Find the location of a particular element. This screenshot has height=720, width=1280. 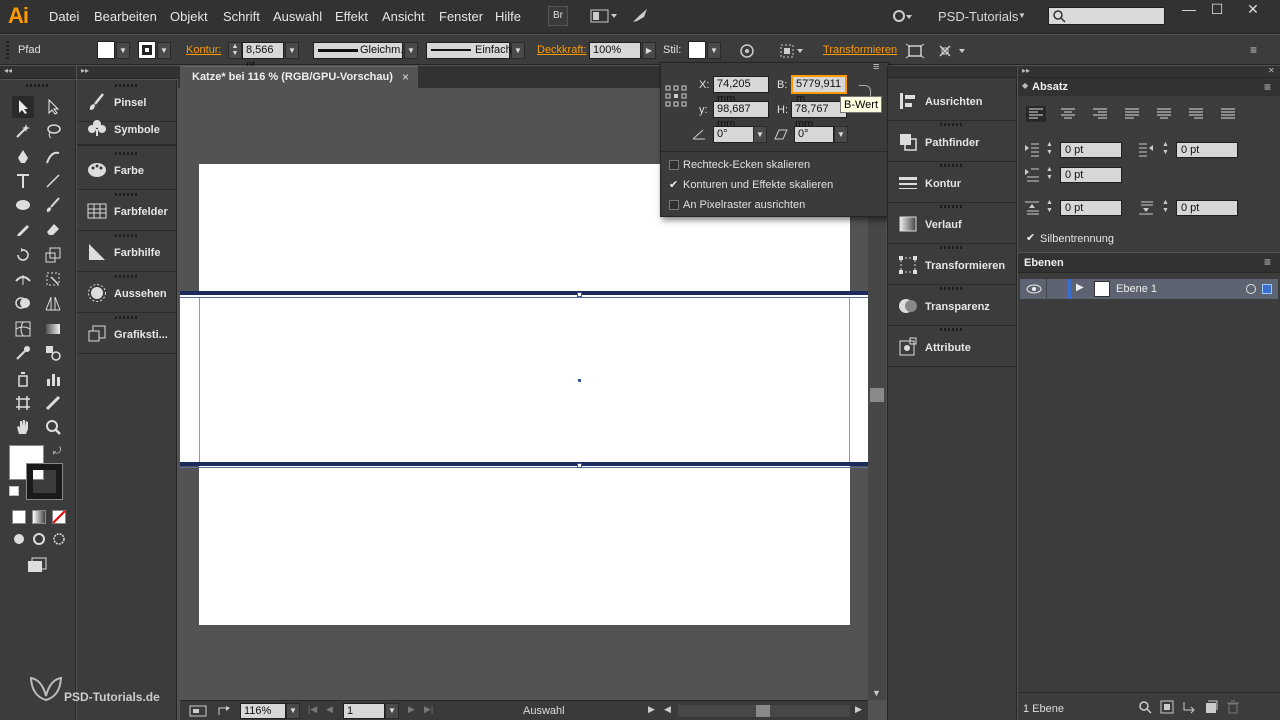

swap-colors-icon: ⤾ is located at coordinates (57, 451).